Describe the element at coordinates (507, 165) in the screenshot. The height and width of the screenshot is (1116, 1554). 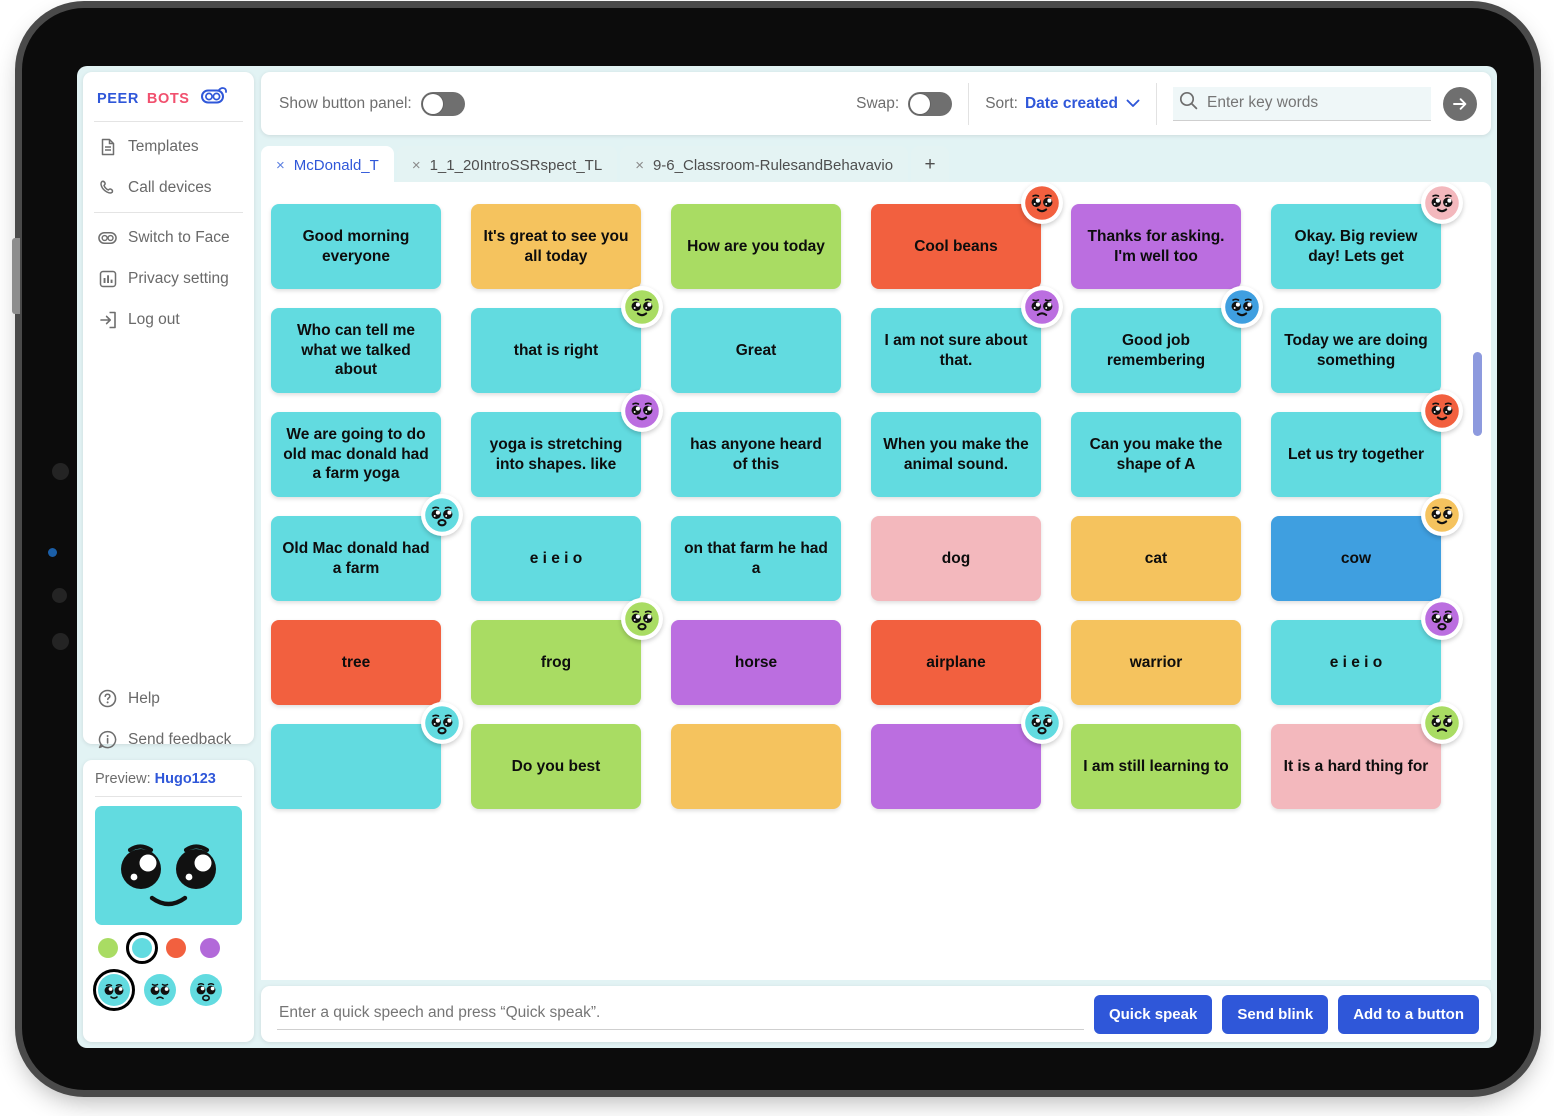
I see `tab-item: × 1_1_20IntroSSRspect_TL` at that location.